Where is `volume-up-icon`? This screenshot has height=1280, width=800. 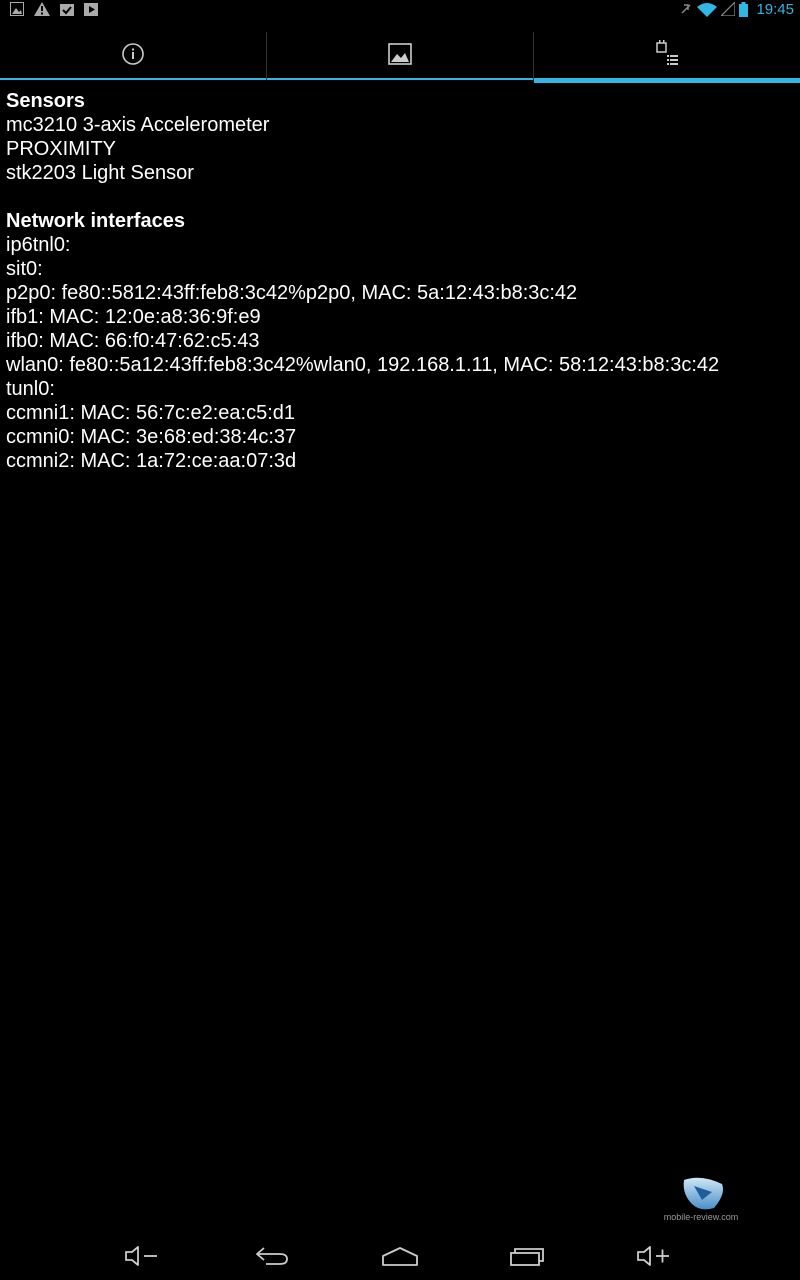
volume-up-icon is located at coordinates (653, 1256).